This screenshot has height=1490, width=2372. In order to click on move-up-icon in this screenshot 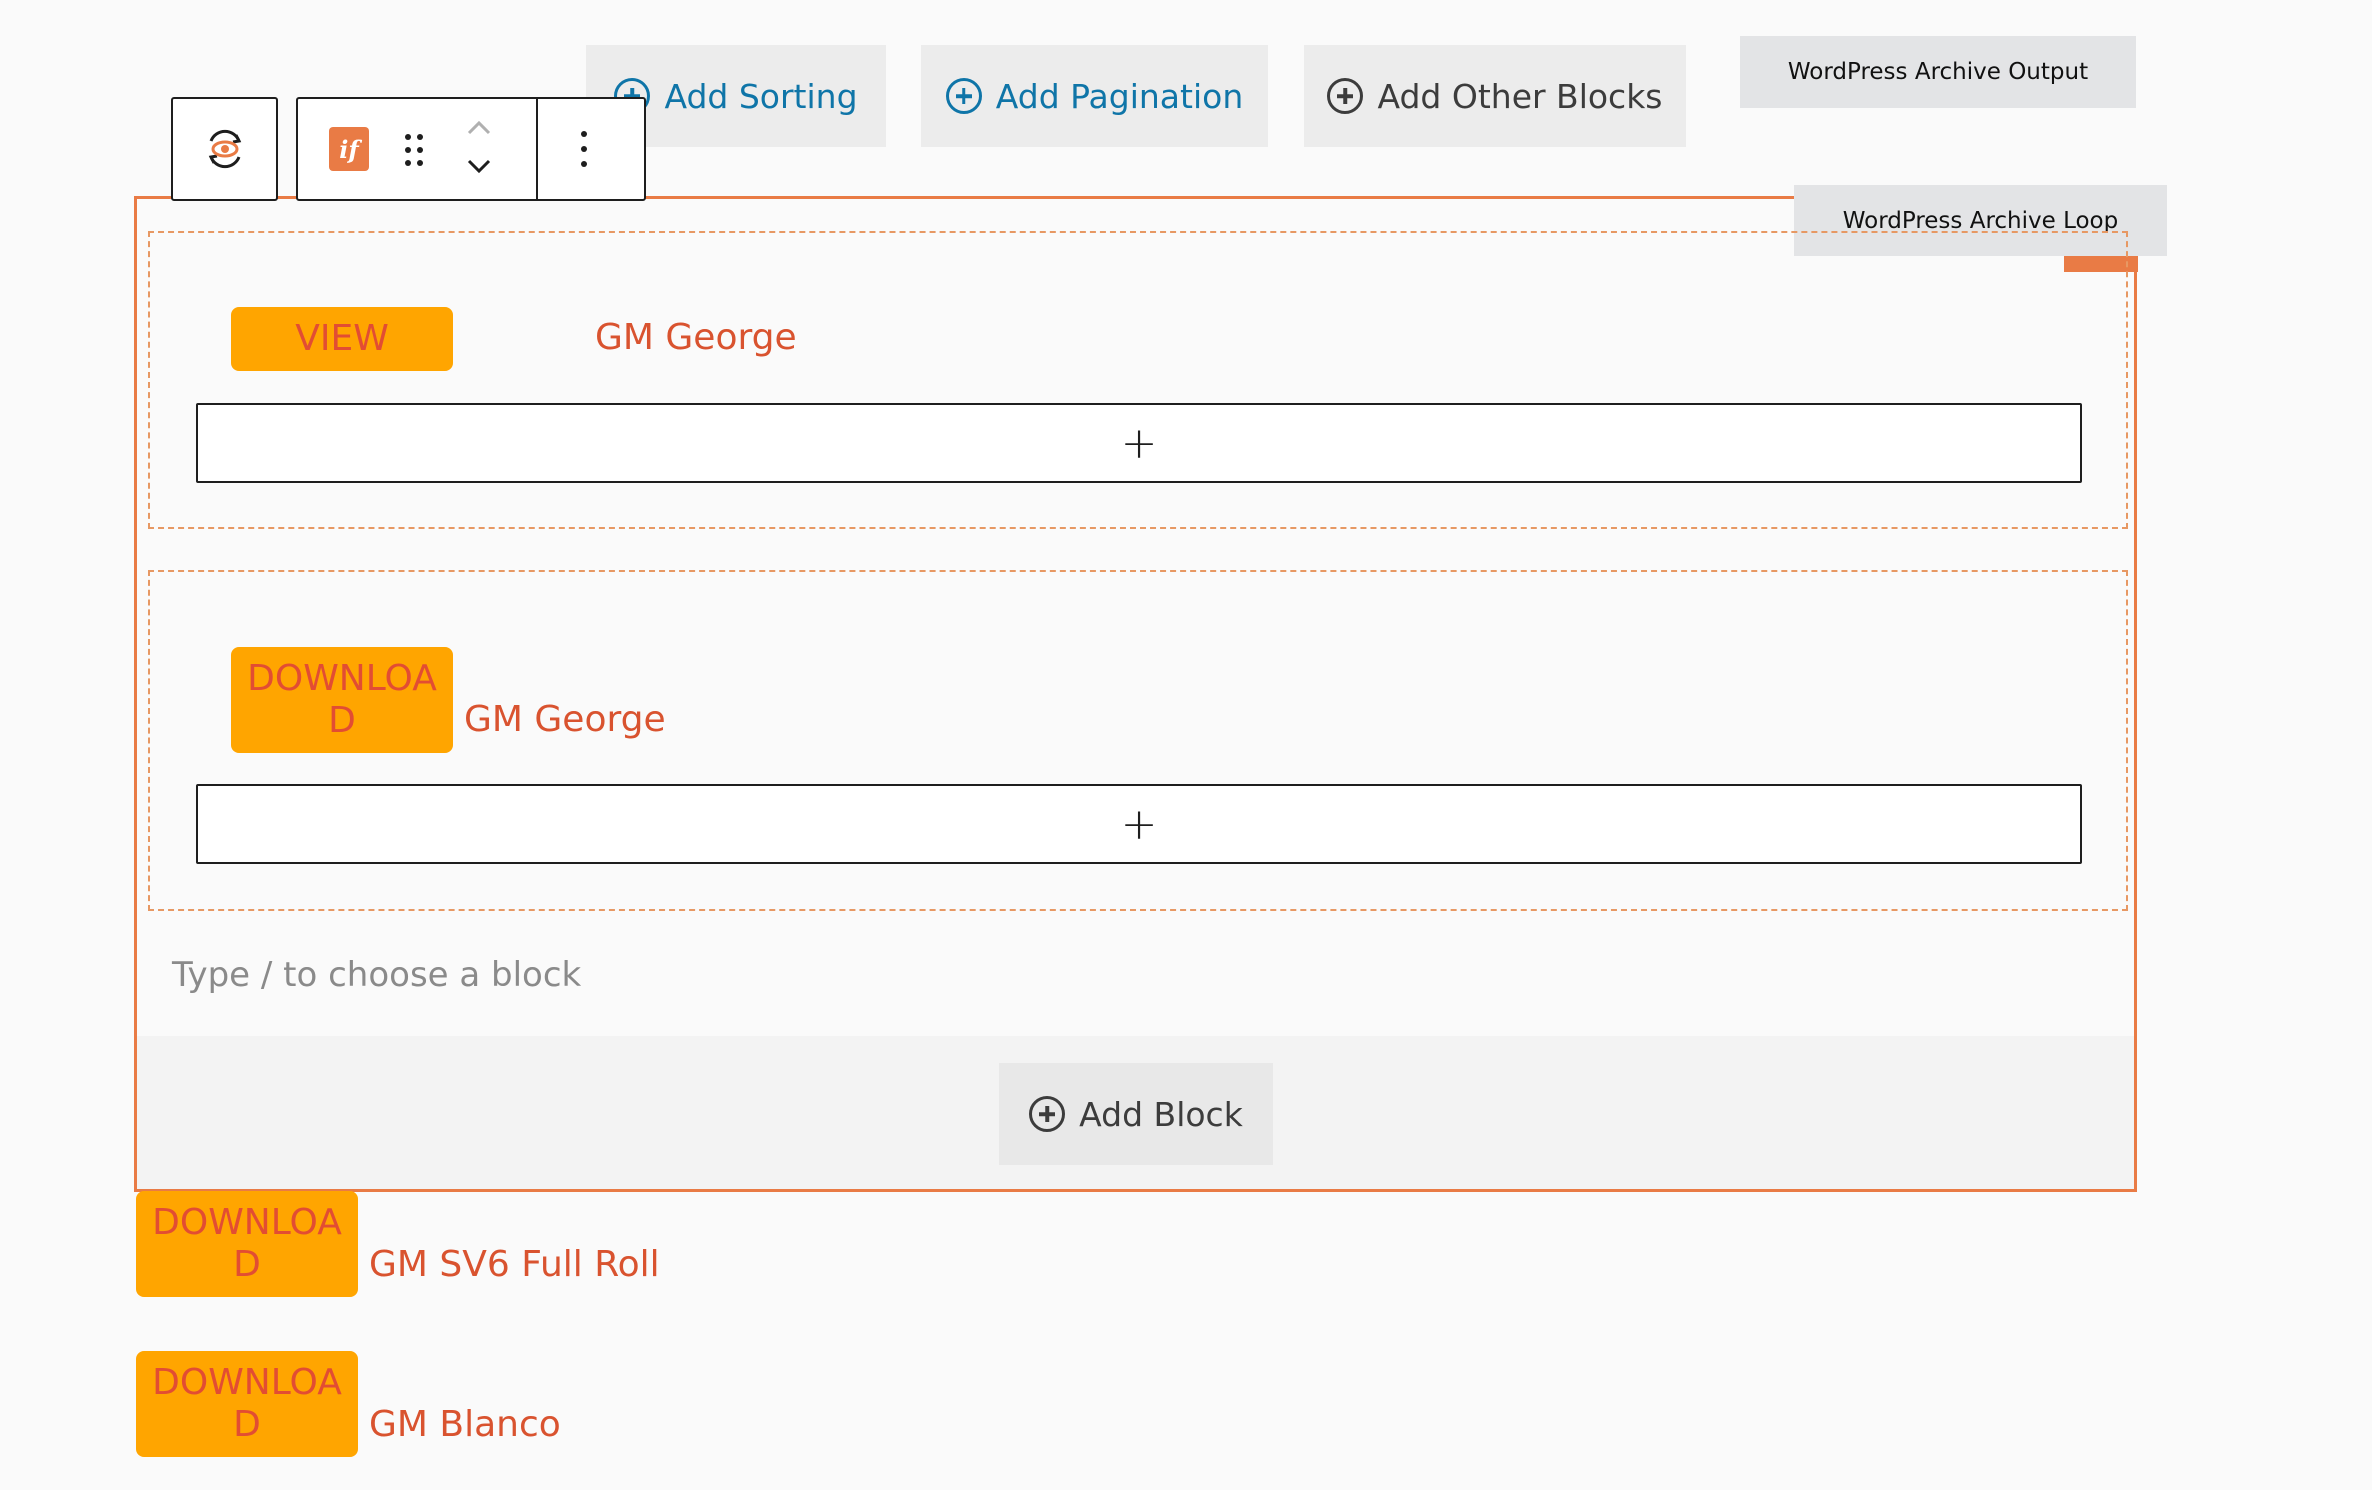, I will do `click(479, 128)`.